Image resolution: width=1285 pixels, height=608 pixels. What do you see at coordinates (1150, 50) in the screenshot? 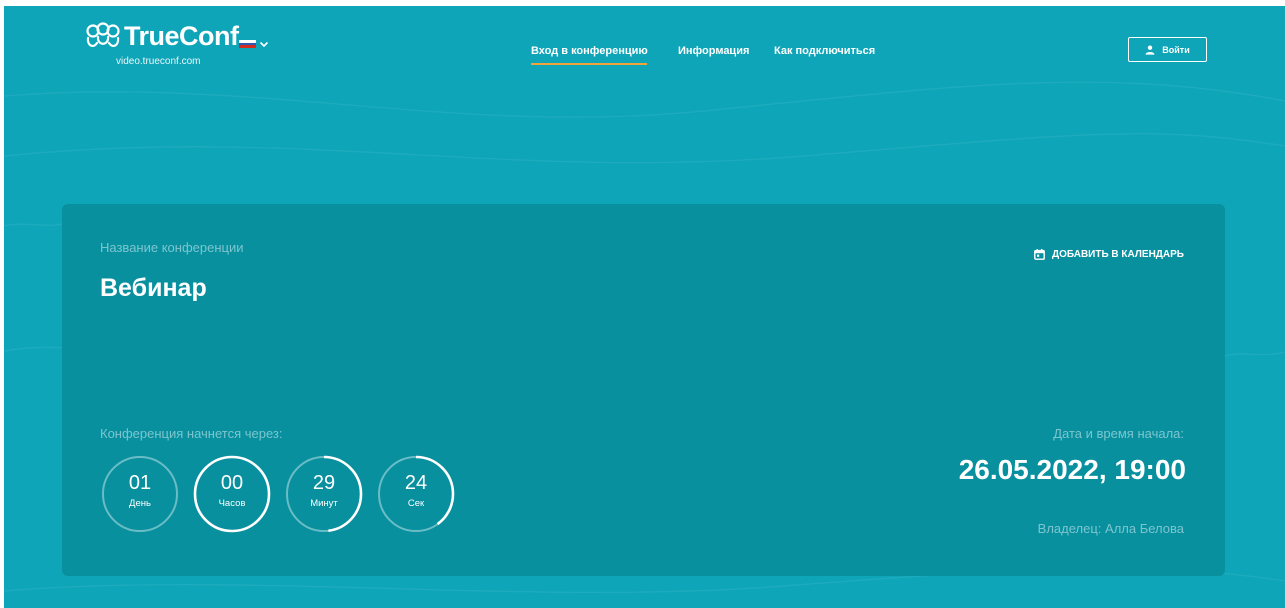
I see `user-icon` at bounding box center [1150, 50].